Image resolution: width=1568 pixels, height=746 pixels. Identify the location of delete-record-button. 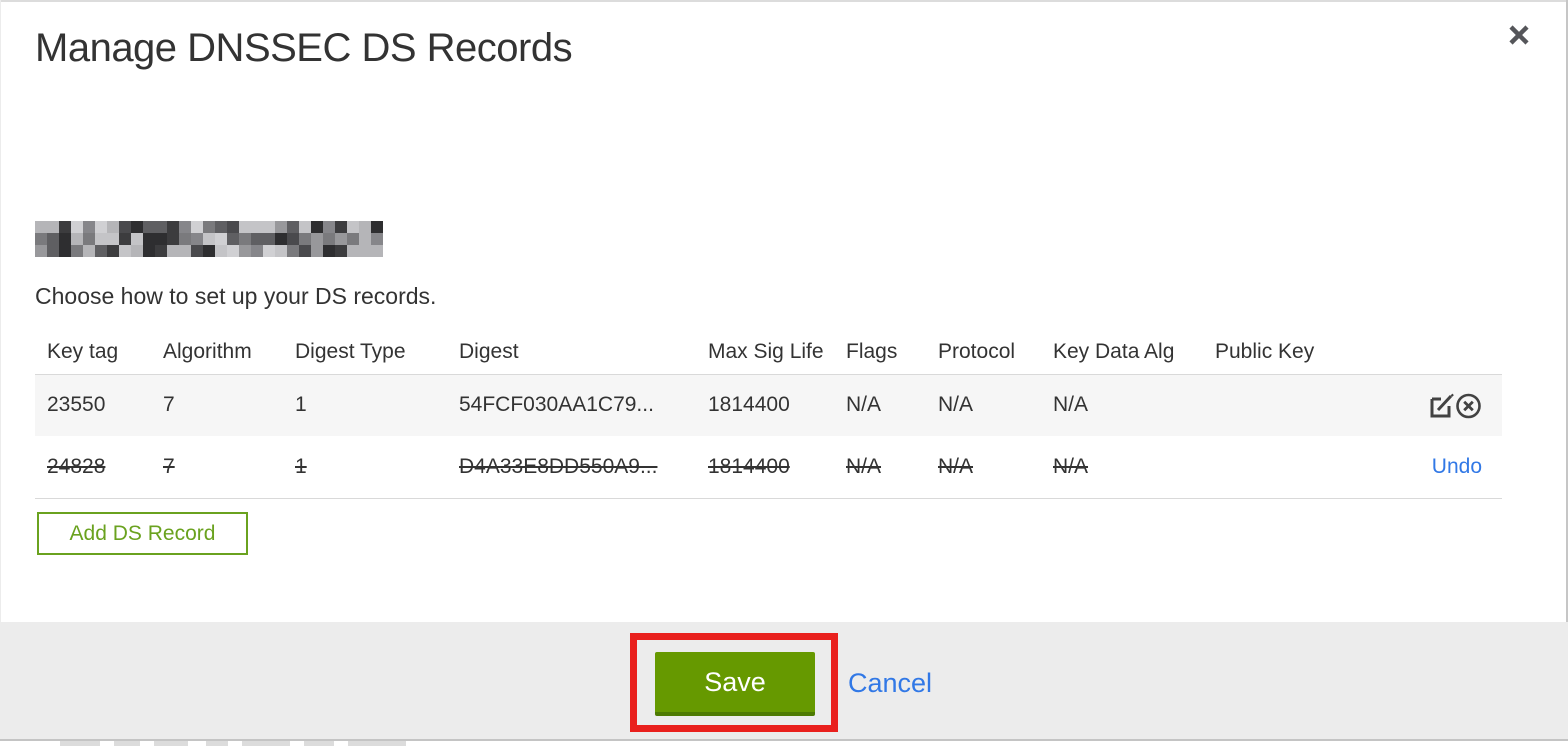
(1468, 405).